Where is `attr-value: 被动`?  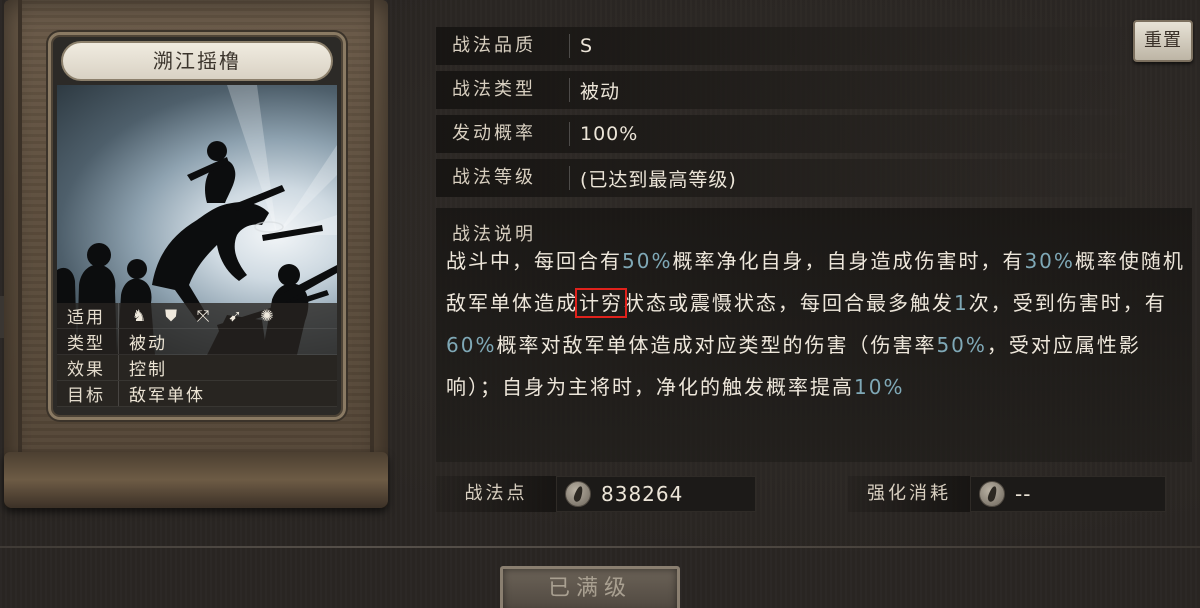
attr-value: 被动 is located at coordinates (600, 91).